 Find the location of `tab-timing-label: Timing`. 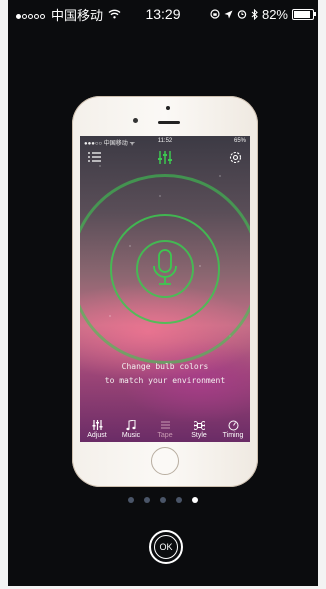

tab-timing-label: Timing is located at coordinates (233, 435).